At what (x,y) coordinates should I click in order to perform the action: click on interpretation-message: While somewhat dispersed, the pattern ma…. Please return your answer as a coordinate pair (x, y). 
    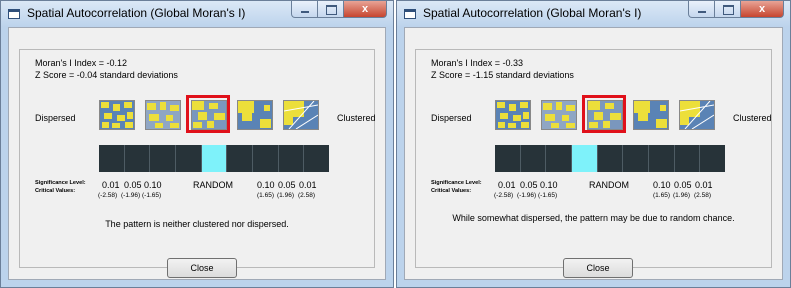
    Looking at the image, I should click on (593, 218).